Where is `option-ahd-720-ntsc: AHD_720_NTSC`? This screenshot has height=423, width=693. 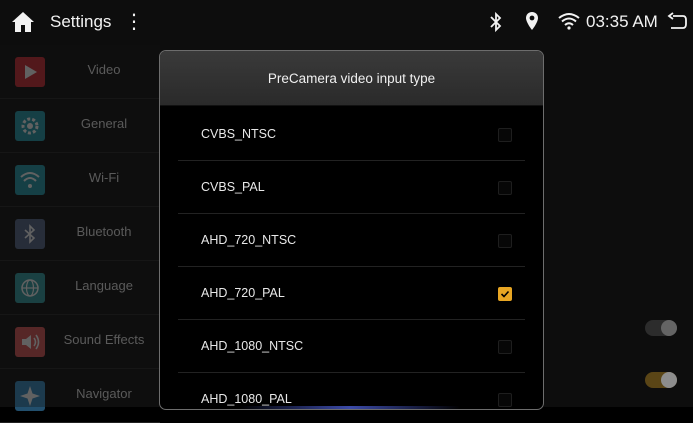 option-ahd-720-ntsc: AHD_720_NTSC is located at coordinates (351, 240).